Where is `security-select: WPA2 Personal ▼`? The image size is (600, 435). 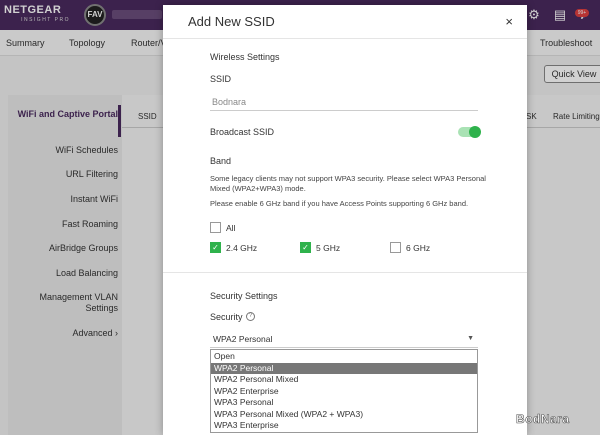 security-select: WPA2 Personal ▼ is located at coordinates (344, 340).